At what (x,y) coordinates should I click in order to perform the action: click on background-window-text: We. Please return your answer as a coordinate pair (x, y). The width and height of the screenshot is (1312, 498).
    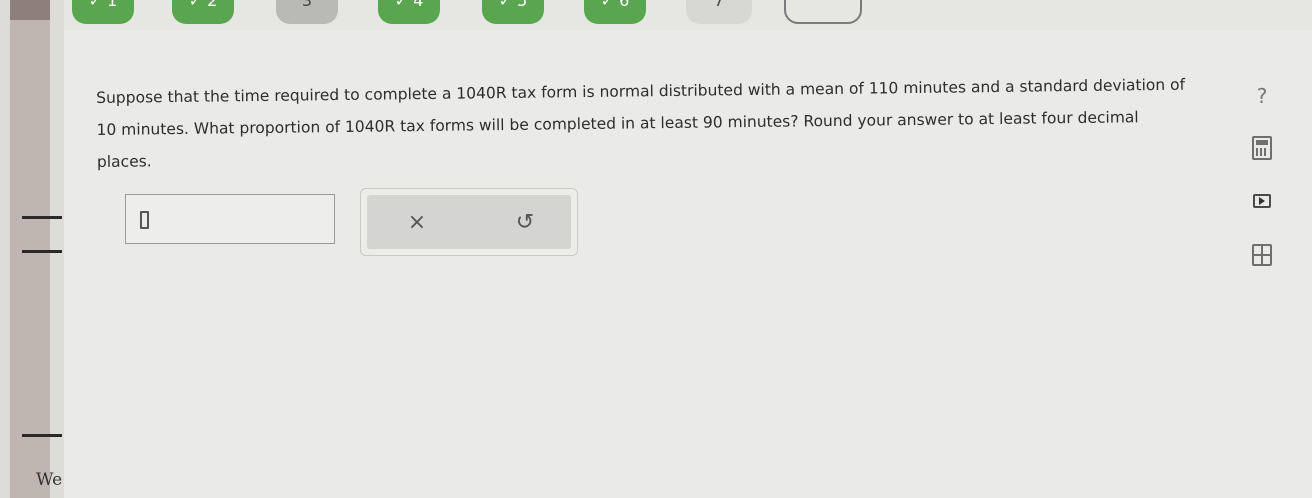
    Looking at the image, I should click on (49, 480).